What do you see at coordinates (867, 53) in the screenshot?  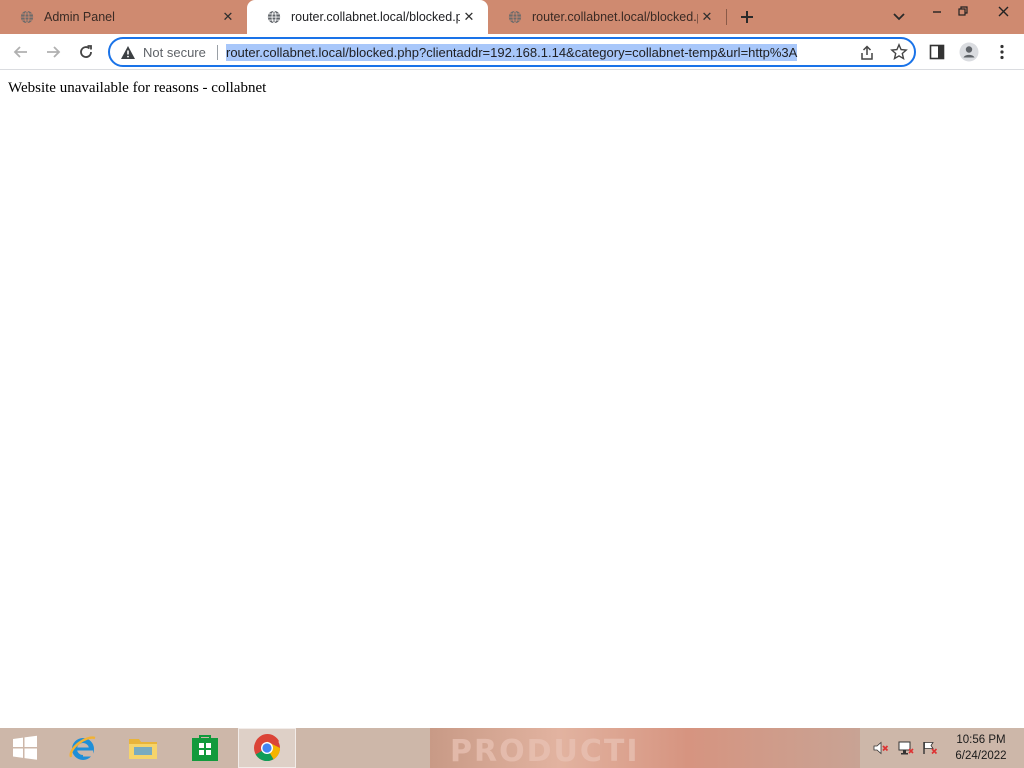 I see `share-icon` at bounding box center [867, 53].